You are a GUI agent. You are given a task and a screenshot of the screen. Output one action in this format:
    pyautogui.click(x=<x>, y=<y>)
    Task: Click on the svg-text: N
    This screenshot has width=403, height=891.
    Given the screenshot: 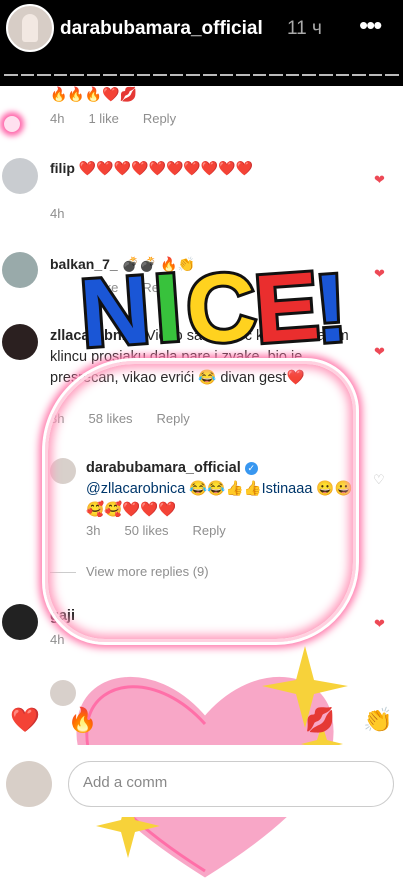 What is the action you would take?
    pyautogui.click(x=115, y=312)
    